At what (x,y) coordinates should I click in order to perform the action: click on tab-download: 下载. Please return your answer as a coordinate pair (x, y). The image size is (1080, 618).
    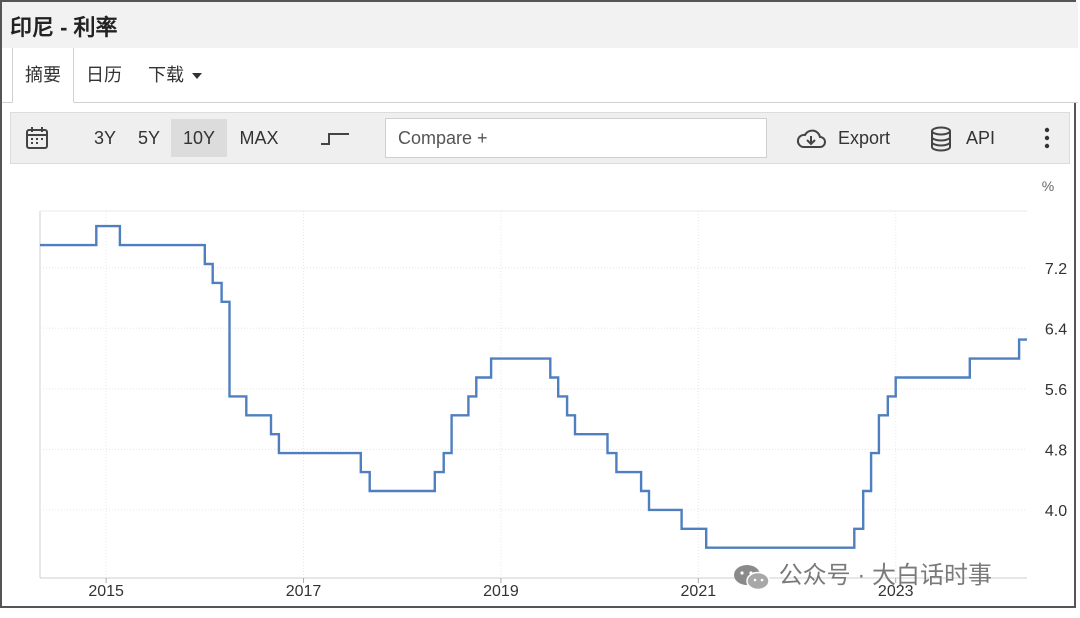
    Looking at the image, I should click on (175, 75).